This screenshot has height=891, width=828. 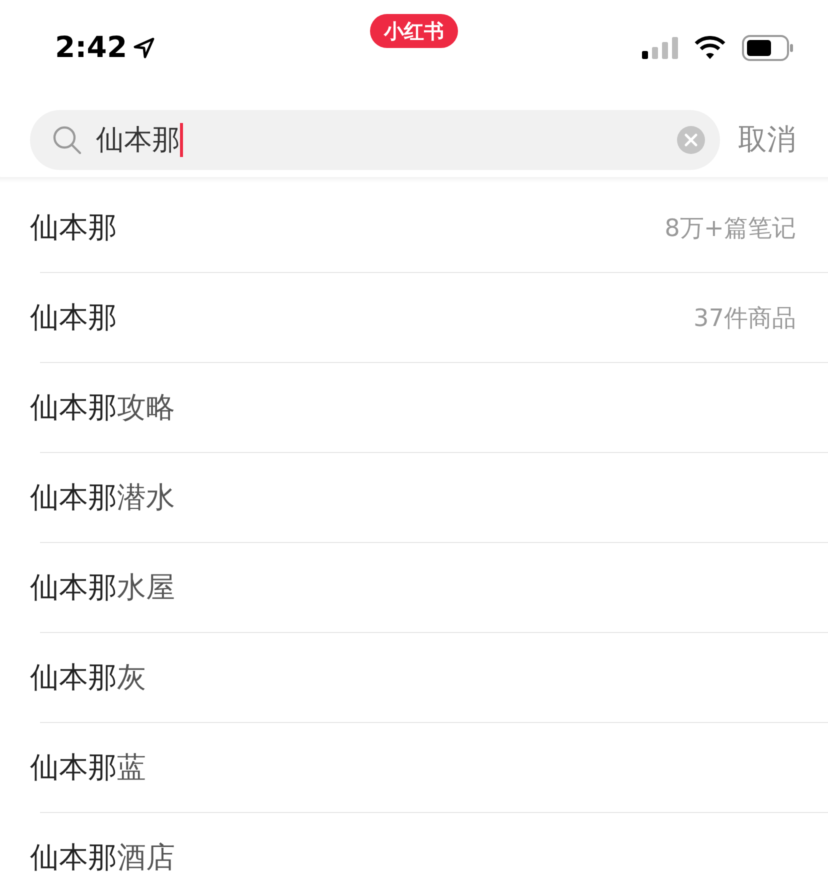 What do you see at coordinates (710, 48) in the screenshot?
I see `wifi-icon` at bounding box center [710, 48].